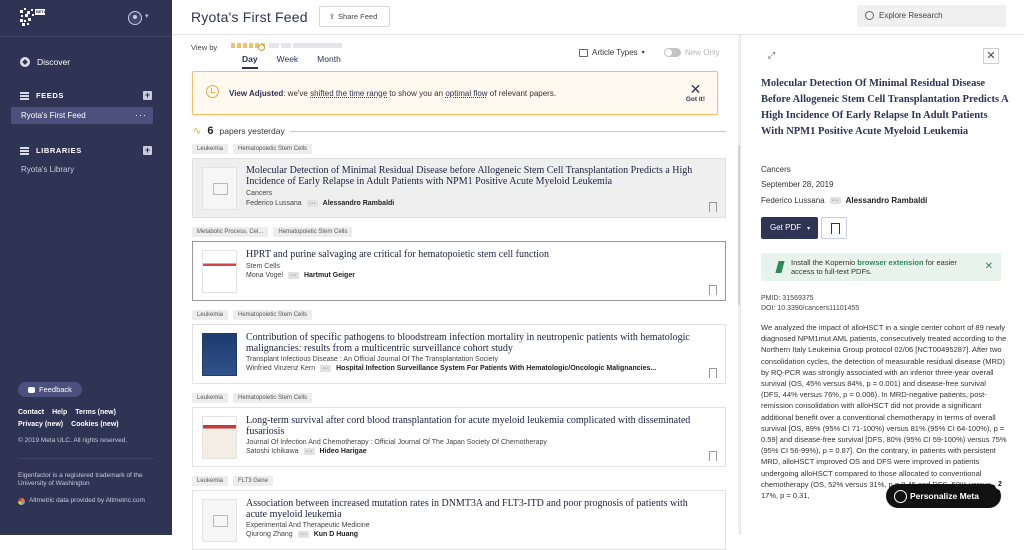  What do you see at coordinates (329, 61) in the screenshot?
I see `tab-month: Month` at bounding box center [329, 61].